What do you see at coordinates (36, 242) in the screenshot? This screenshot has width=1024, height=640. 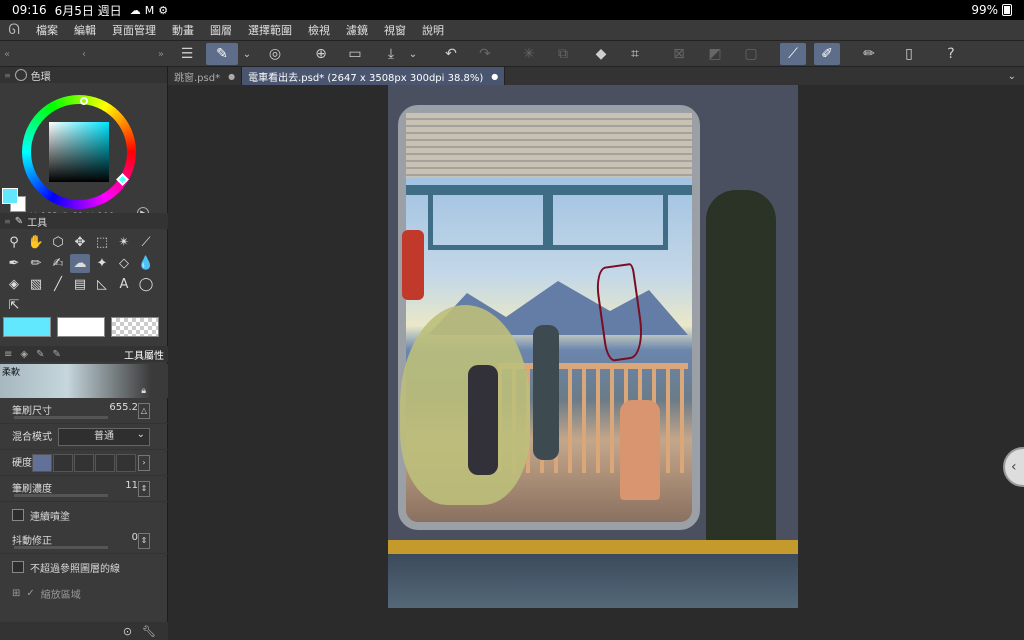 I see `hand-tool-icon: ✋` at bounding box center [36, 242].